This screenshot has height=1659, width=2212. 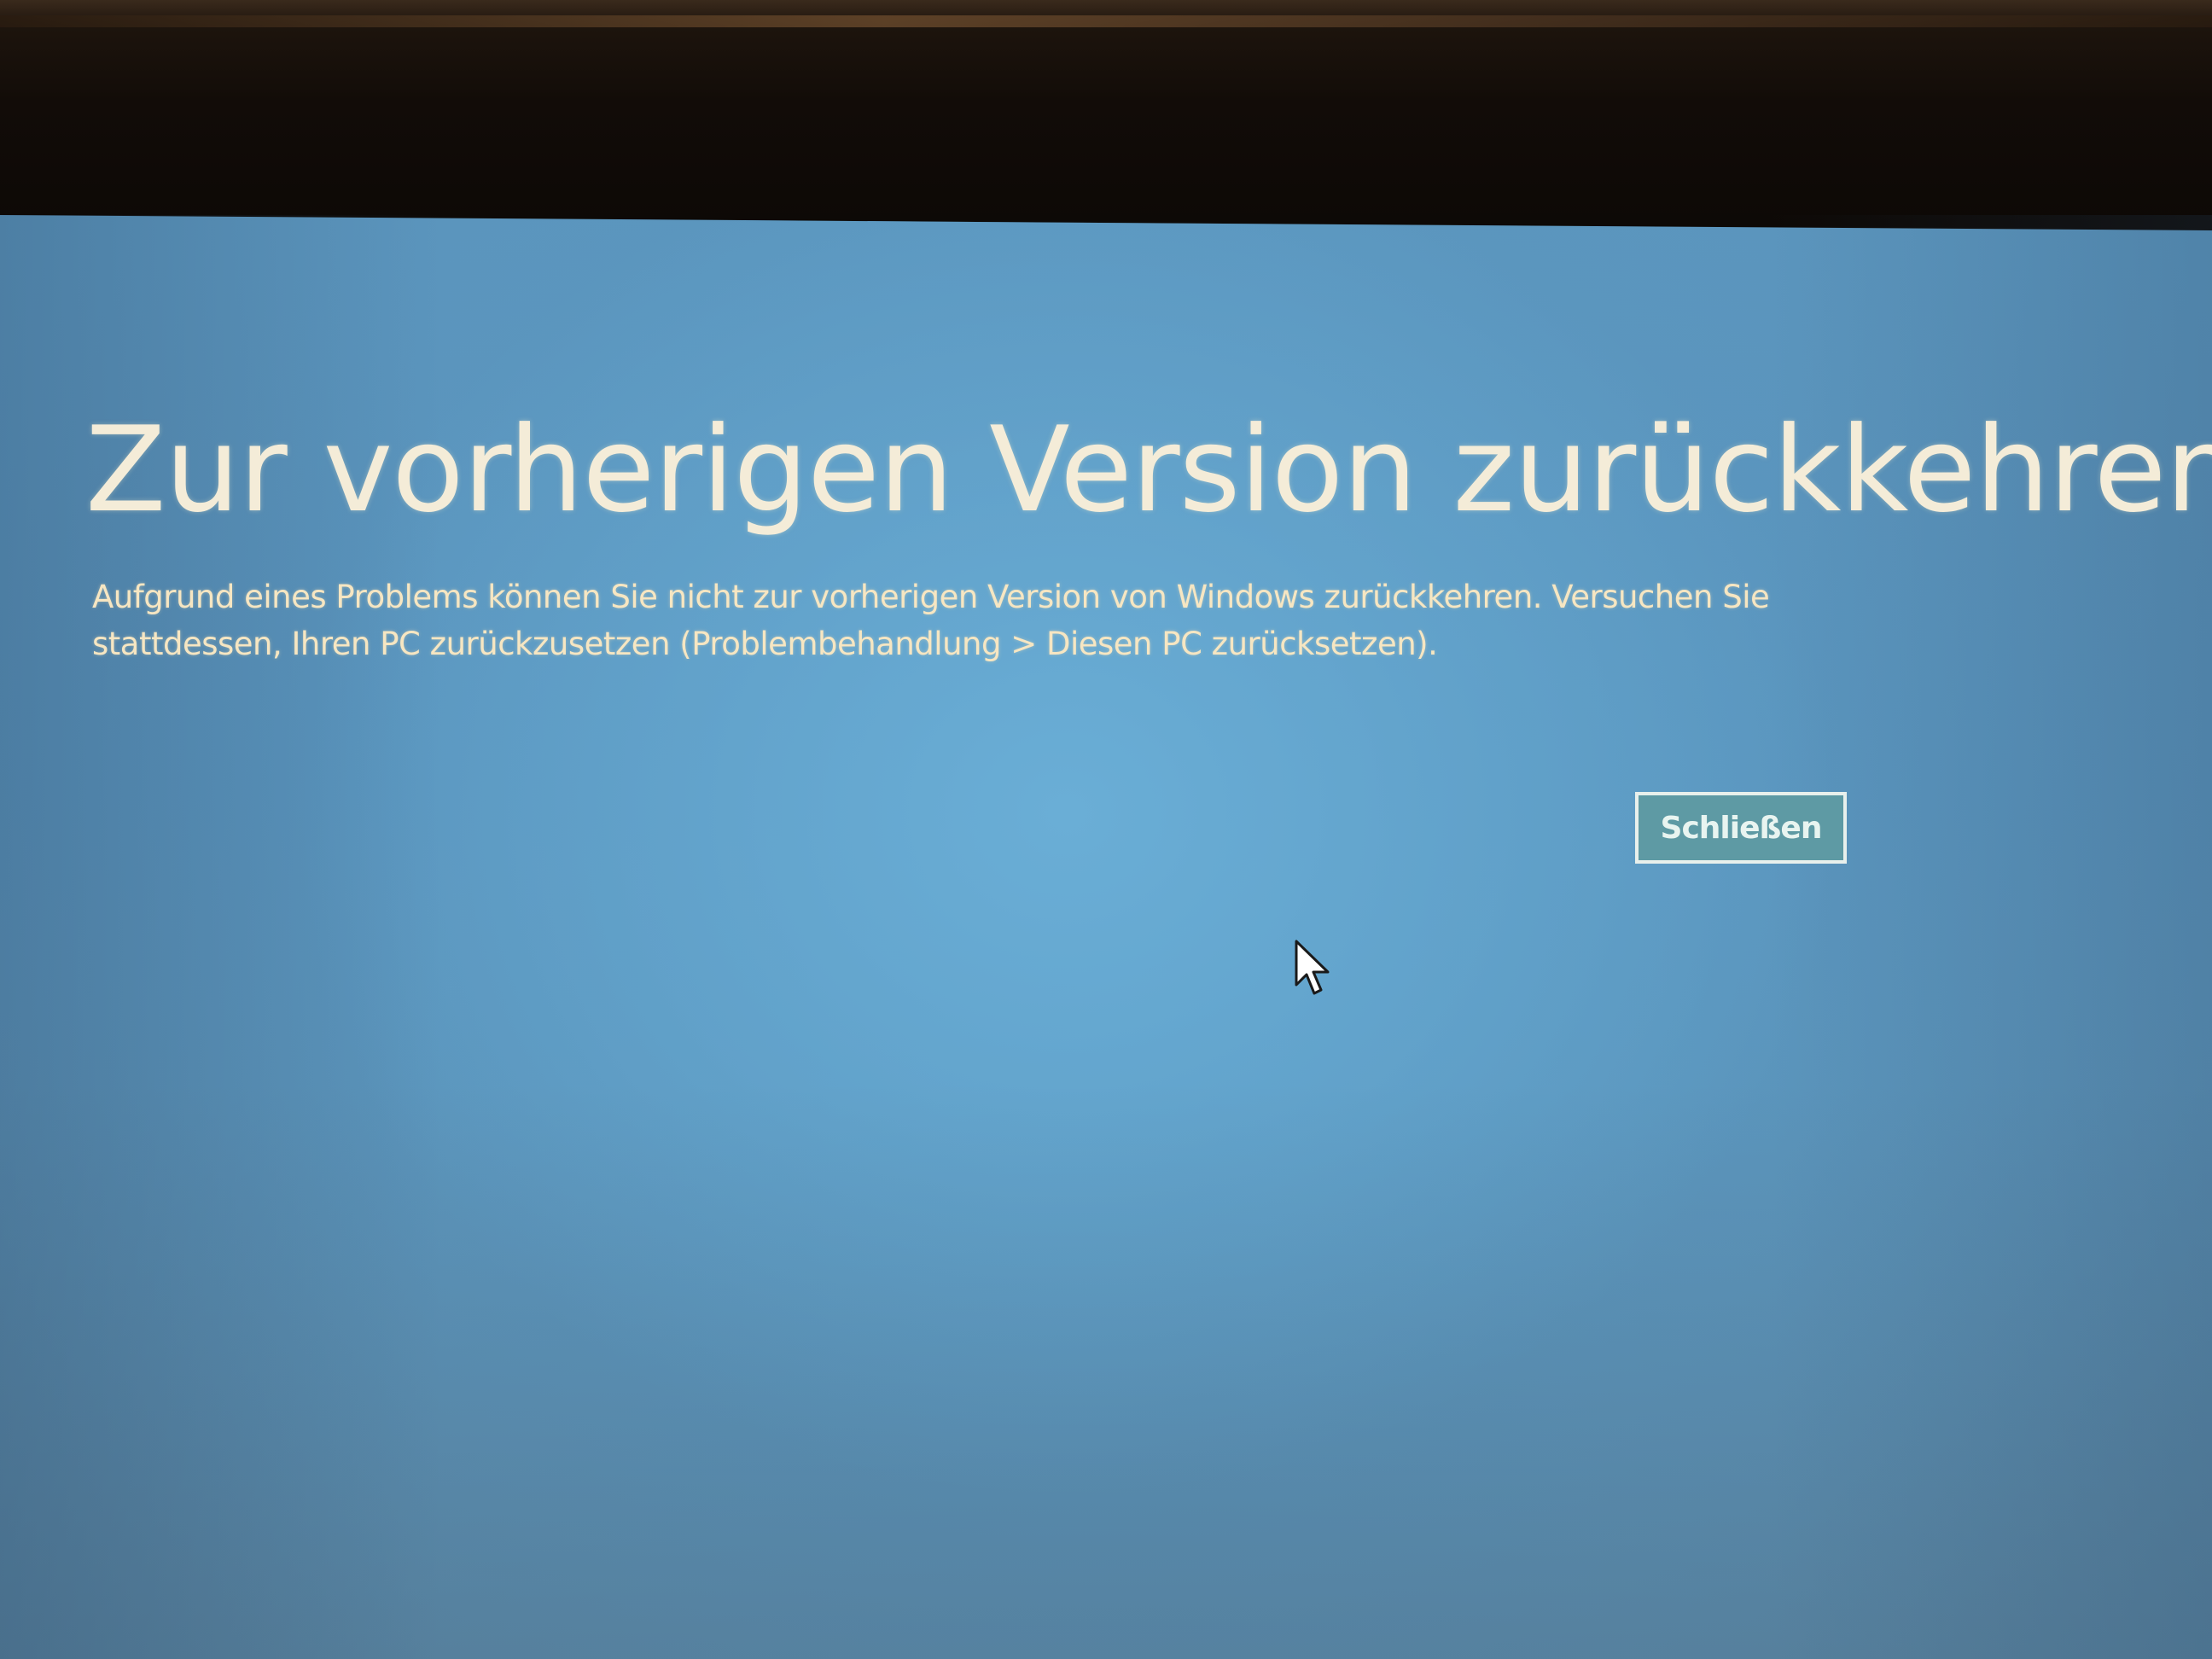 I want to click on mouse-pointer-icon, so click(x=1312, y=967).